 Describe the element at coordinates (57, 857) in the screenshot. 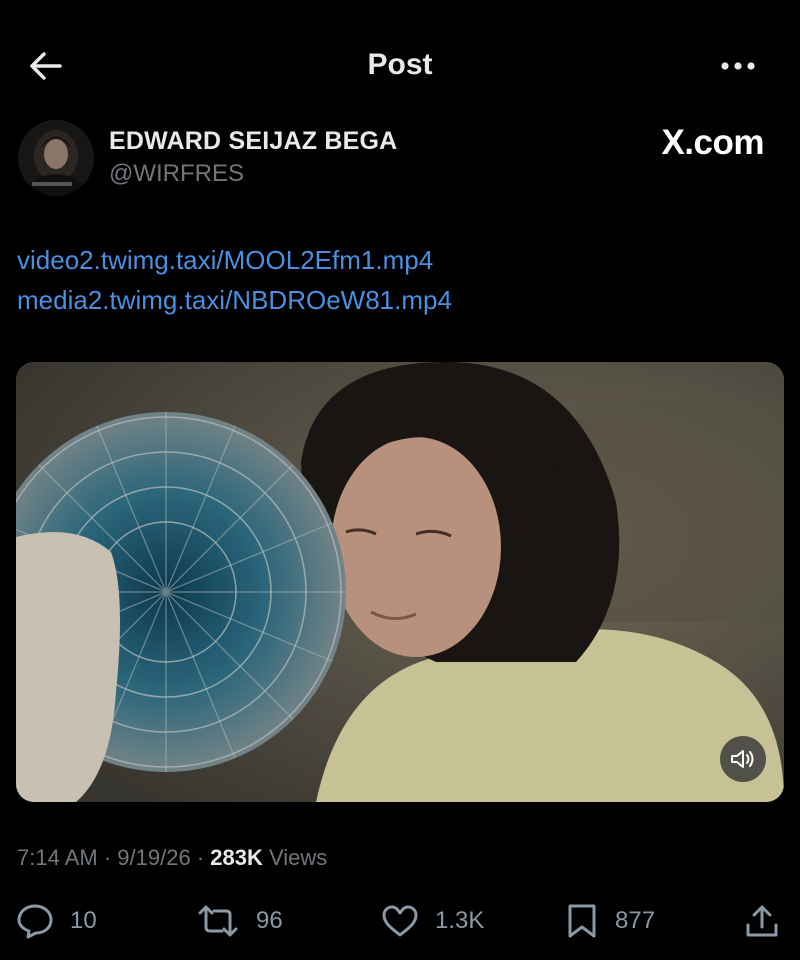

I see `post-time: 7:14 AM` at that location.